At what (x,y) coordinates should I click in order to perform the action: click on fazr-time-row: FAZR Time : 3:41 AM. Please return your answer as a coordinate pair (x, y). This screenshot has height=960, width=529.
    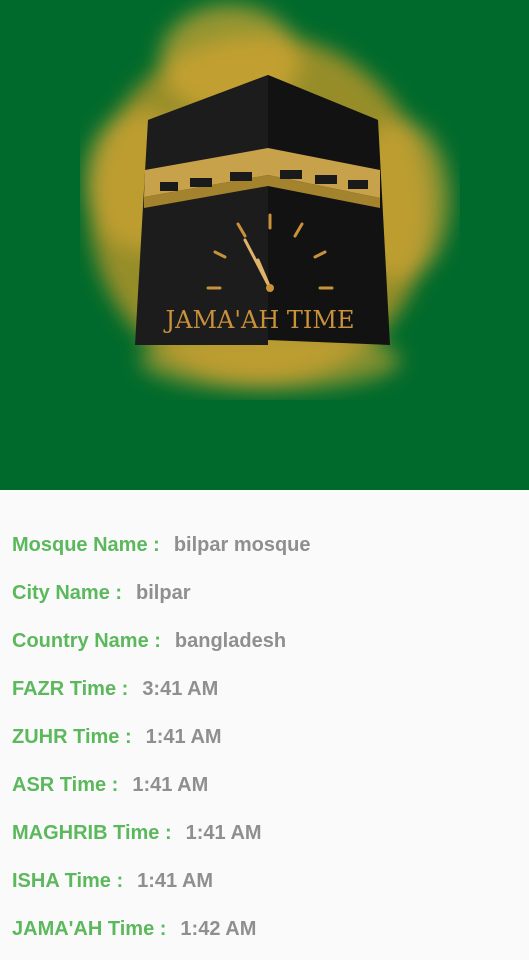
    Looking at the image, I should click on (115, 689).